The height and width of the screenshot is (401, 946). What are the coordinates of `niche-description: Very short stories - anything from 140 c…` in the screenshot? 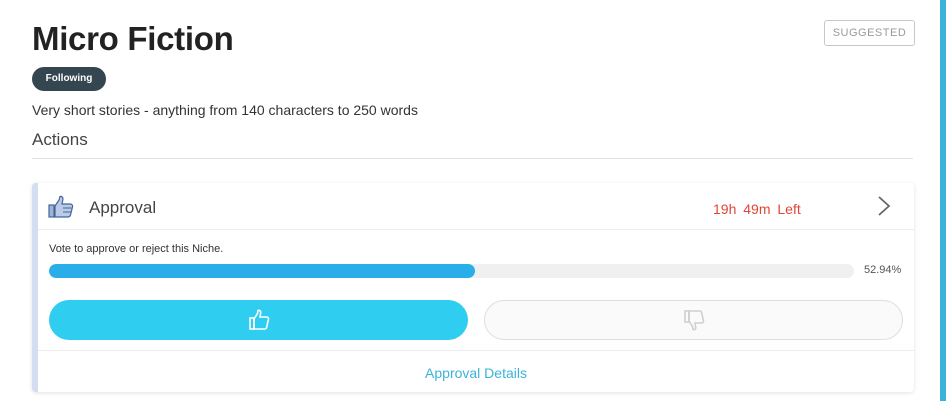 It's located at (225, 110).